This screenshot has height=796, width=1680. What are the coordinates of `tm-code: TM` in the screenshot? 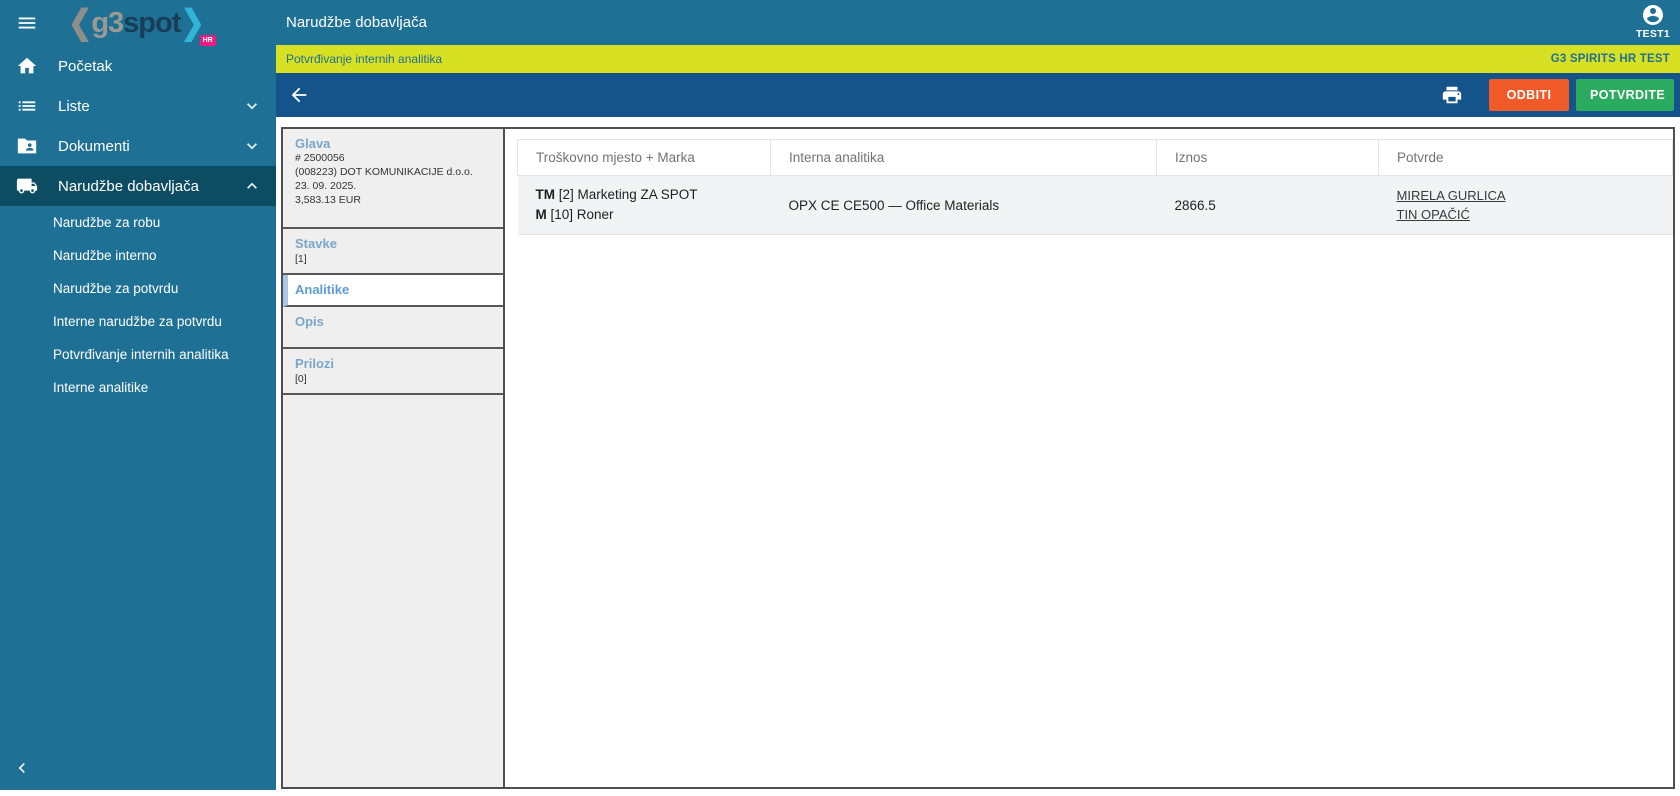 It's located at (545, 194).